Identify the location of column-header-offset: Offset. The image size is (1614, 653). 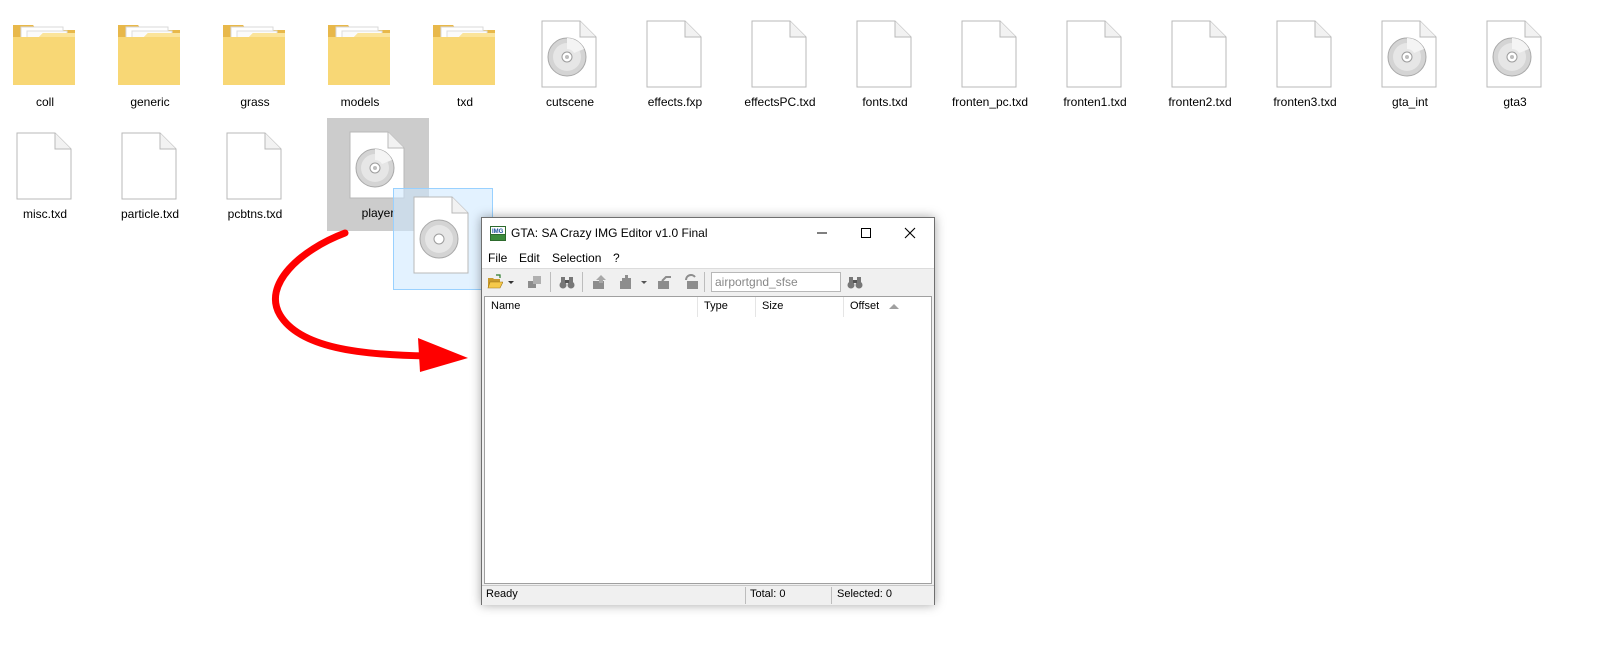
(887, 307).